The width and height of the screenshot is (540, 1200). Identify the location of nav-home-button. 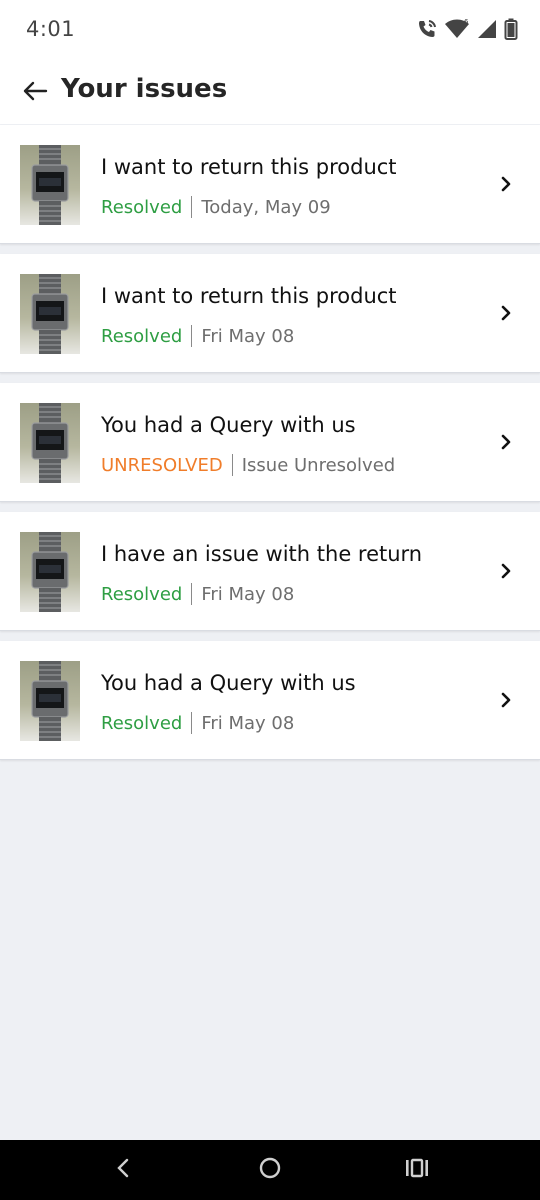
(270, 1170).